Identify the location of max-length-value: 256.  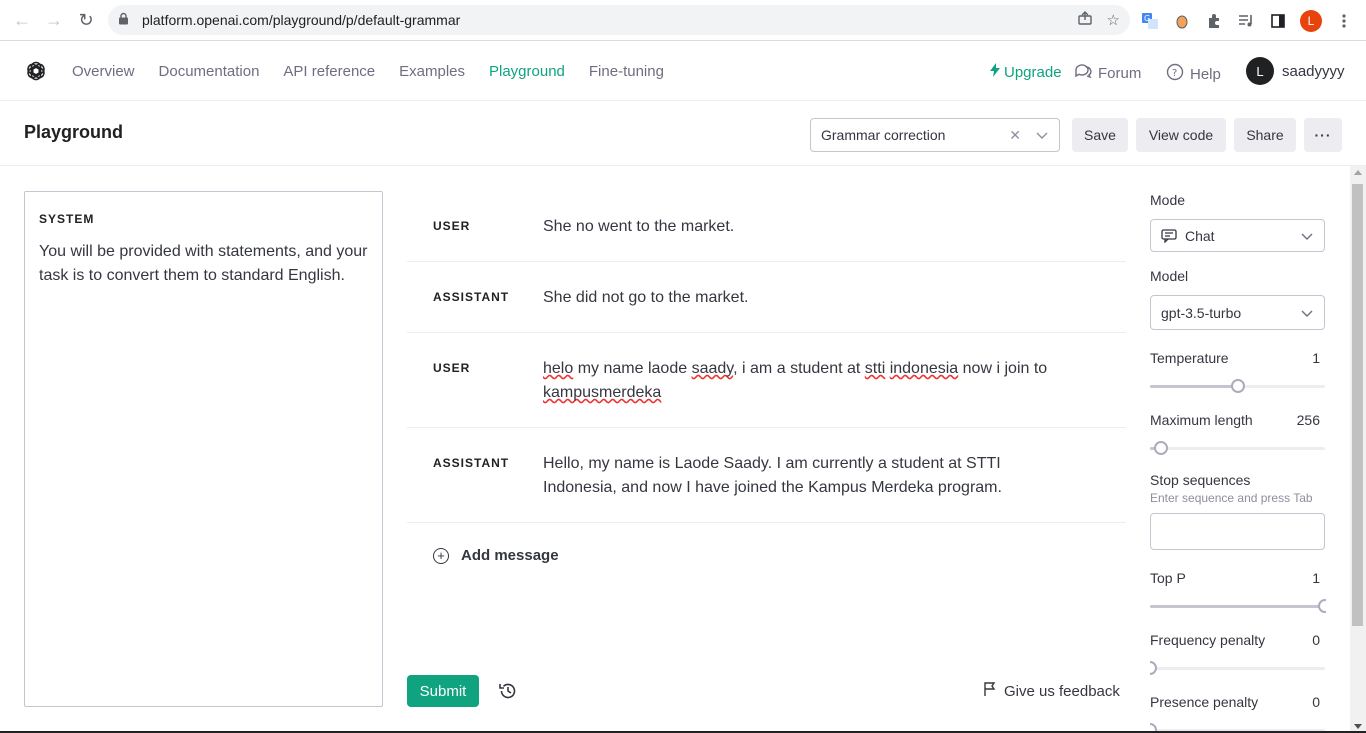
(1308, 420).